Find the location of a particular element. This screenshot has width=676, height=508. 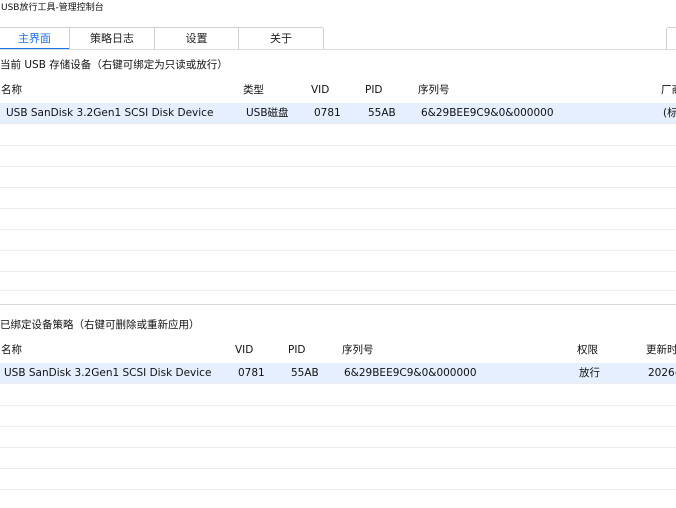

tab-policy-log: 策略日志 is located at coordinates (112, 38).